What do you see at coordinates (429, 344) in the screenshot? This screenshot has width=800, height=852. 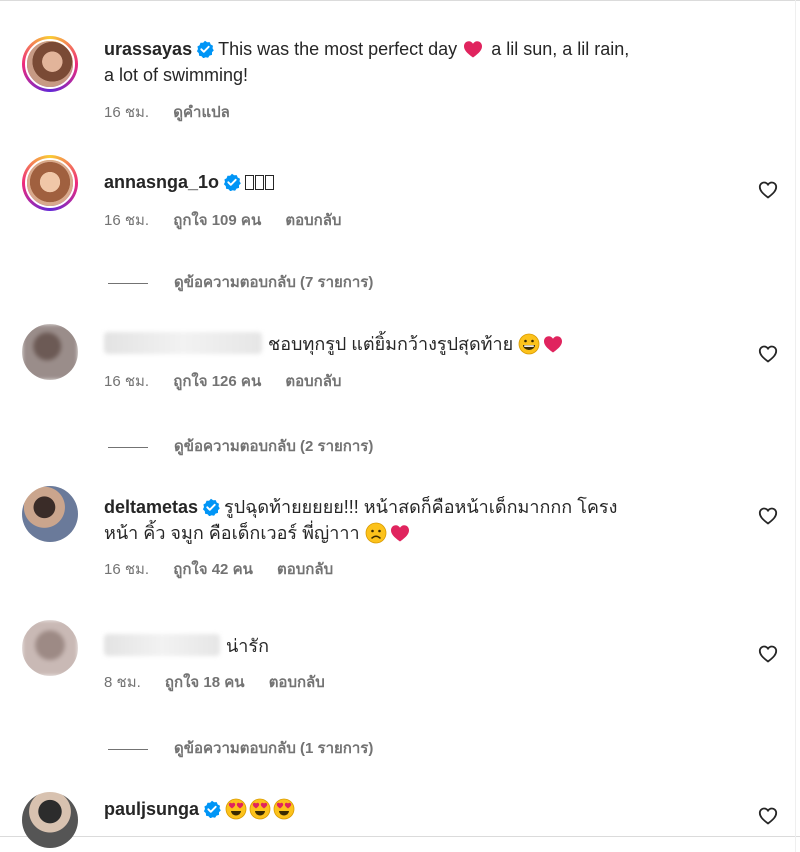 I see `comment-text: ชอบทุกรูป แต่ยิ้มกว้างรูปสุดท้าย` at bounding box center [429, 344].